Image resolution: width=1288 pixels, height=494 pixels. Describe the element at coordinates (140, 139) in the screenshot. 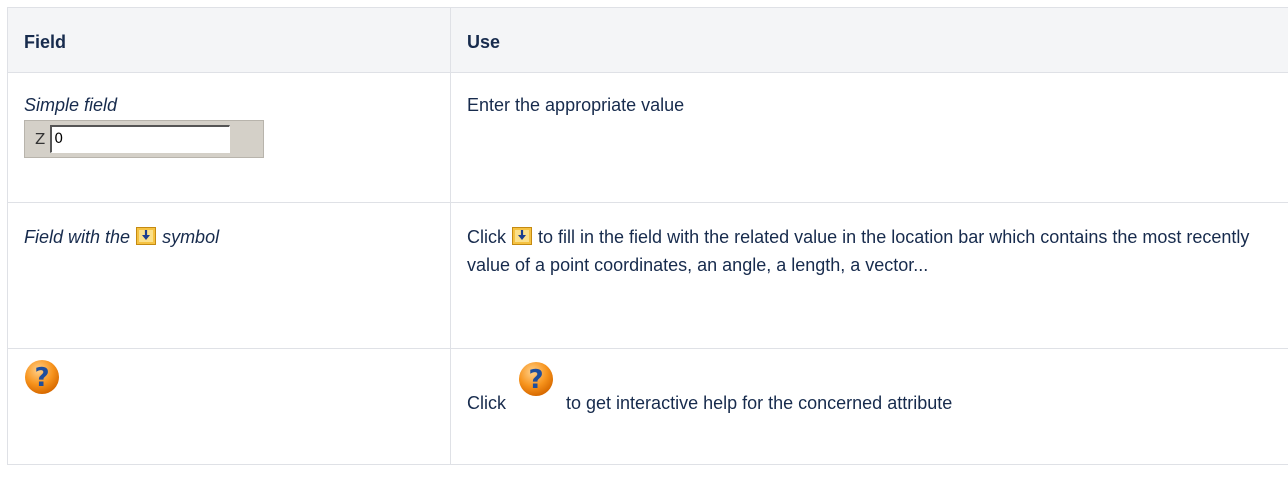

I see `field-widget-input: 0` at that location.